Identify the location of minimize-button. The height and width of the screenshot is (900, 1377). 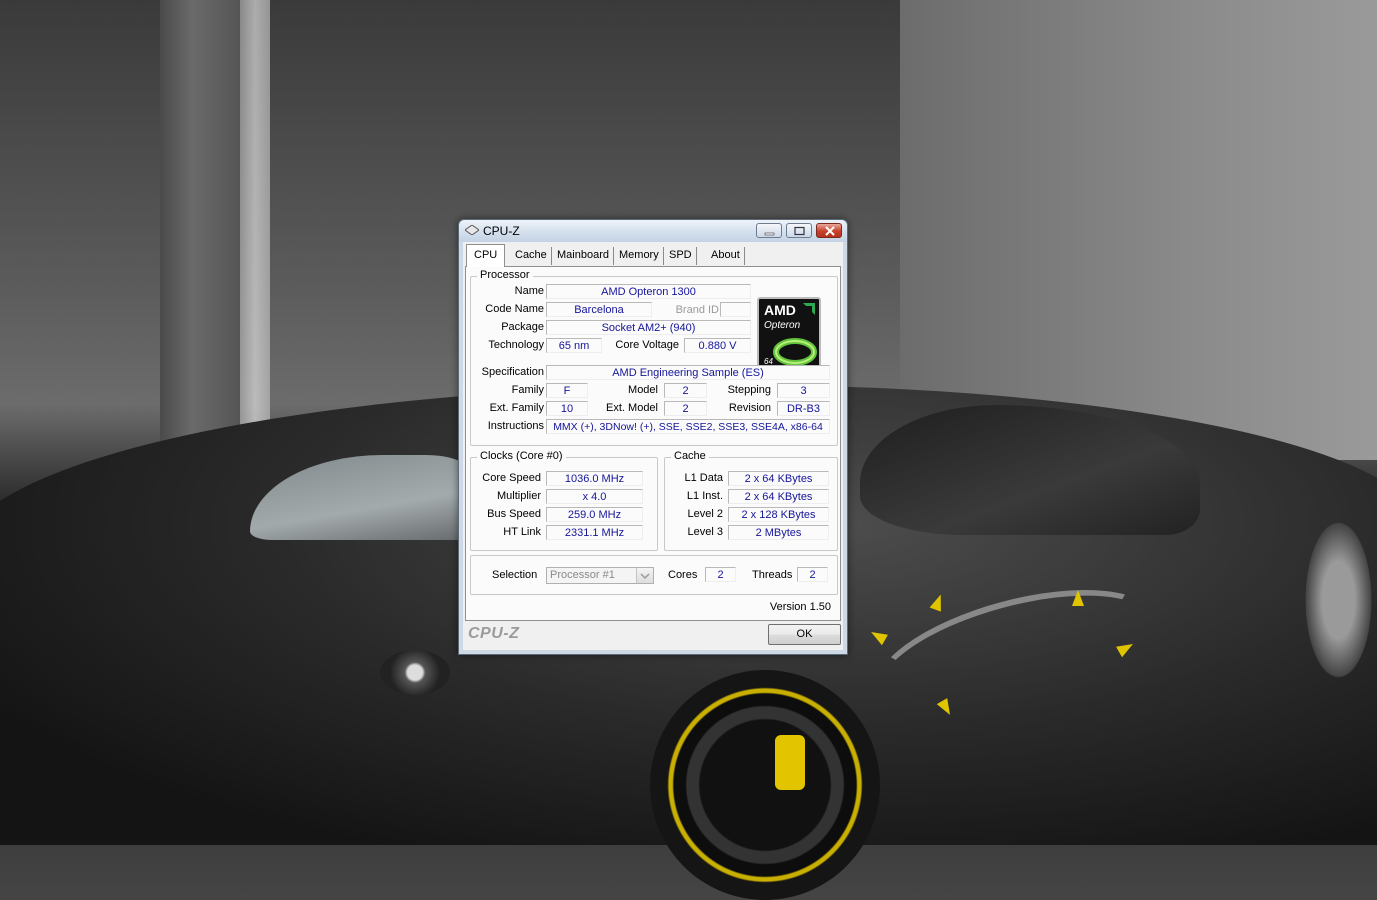
(769, 230).